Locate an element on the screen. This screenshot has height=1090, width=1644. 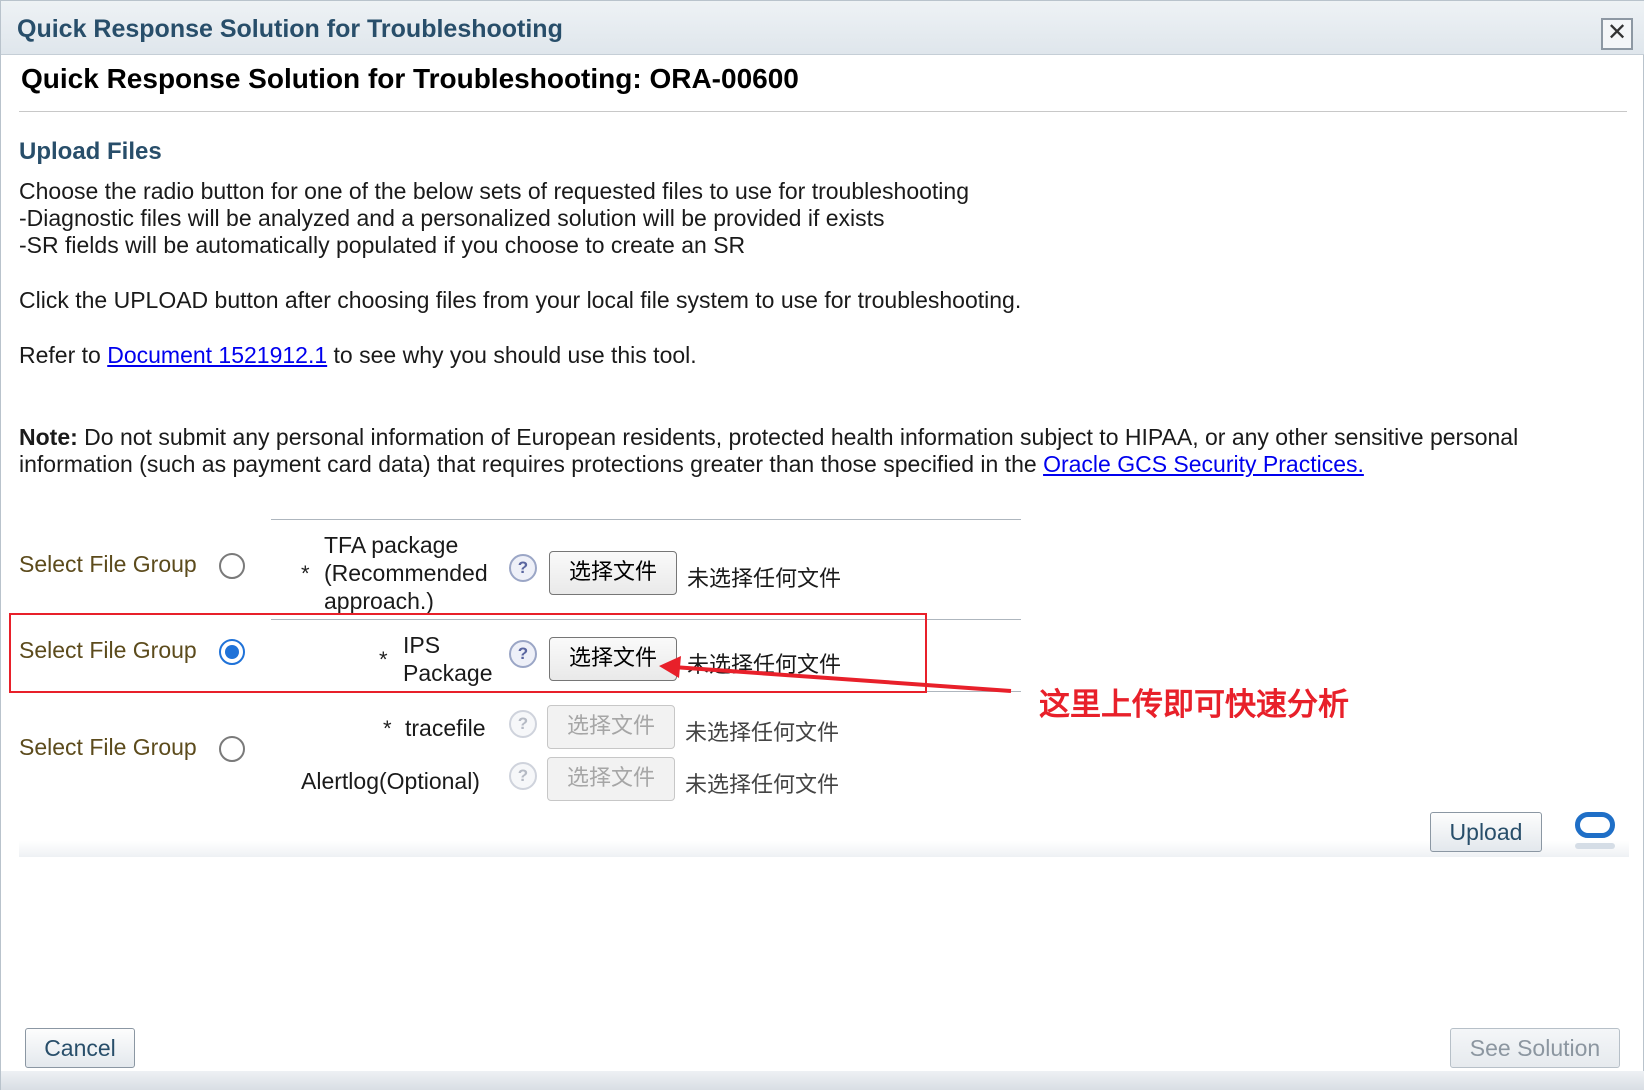
row-divider is located at coordinates (646, 519).